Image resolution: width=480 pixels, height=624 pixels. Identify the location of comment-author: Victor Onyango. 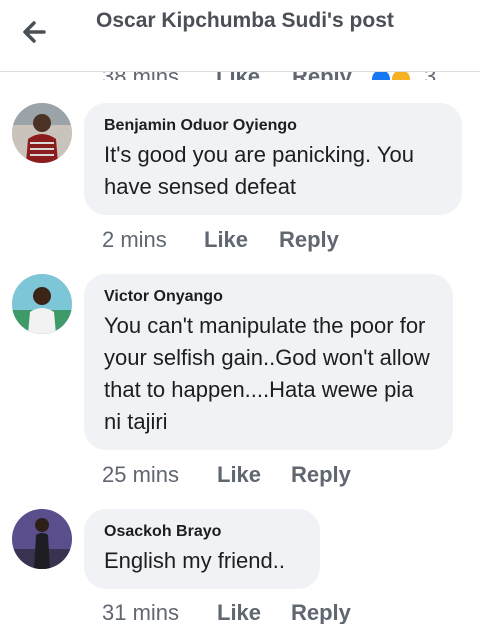
(268, 297).